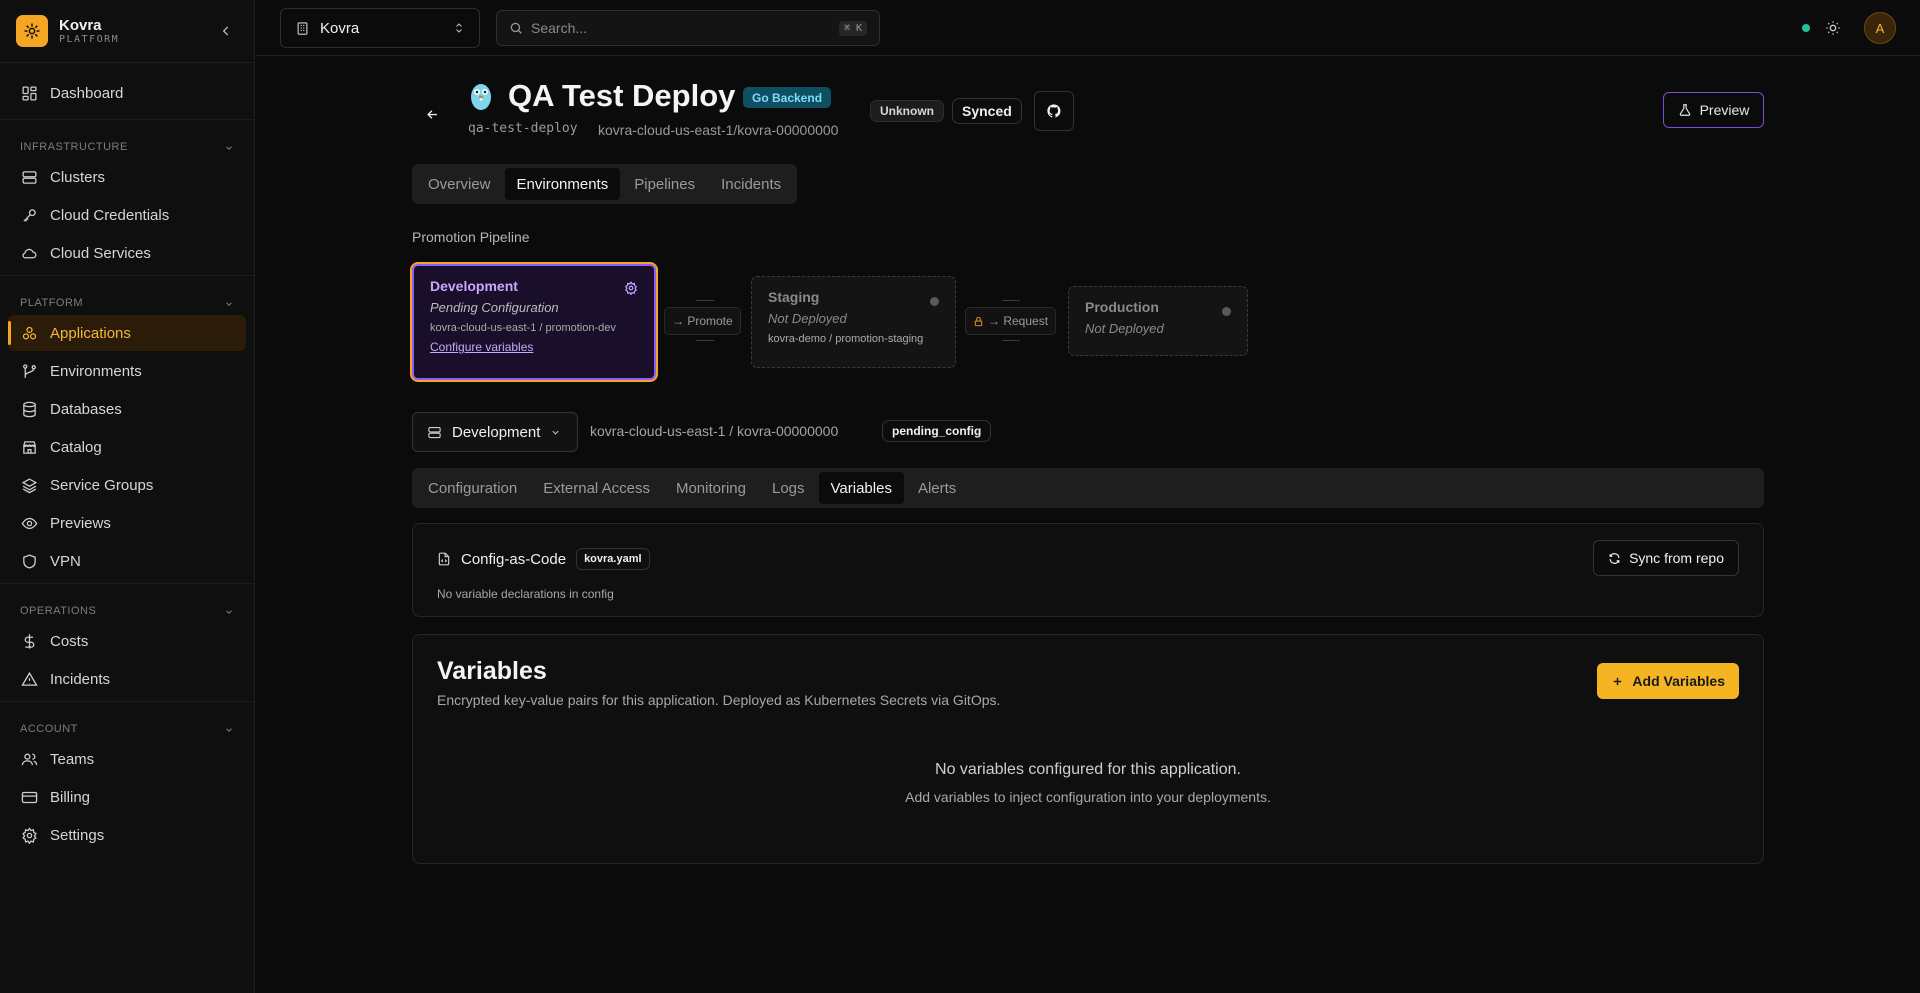 The height and width of the screenshot is (993, 1920). I want to click on sidebar-item-dashboard: Dashboard, so click(127, 93).